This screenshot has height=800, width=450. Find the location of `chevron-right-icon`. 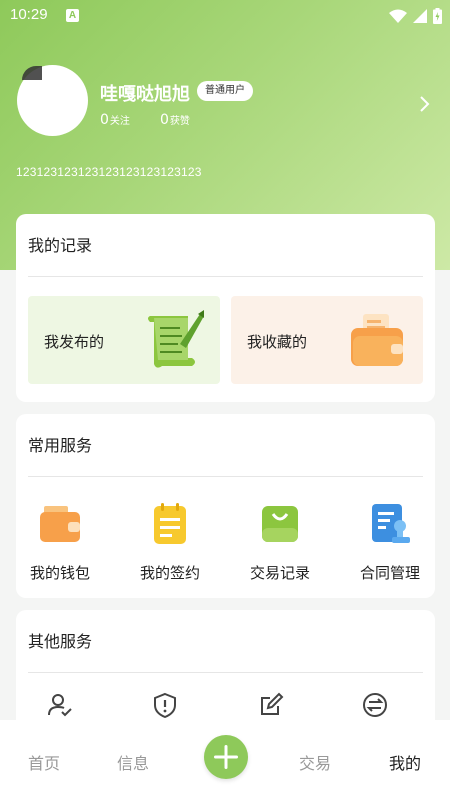

chevron-right-icon is located at coordinates (425, 104).